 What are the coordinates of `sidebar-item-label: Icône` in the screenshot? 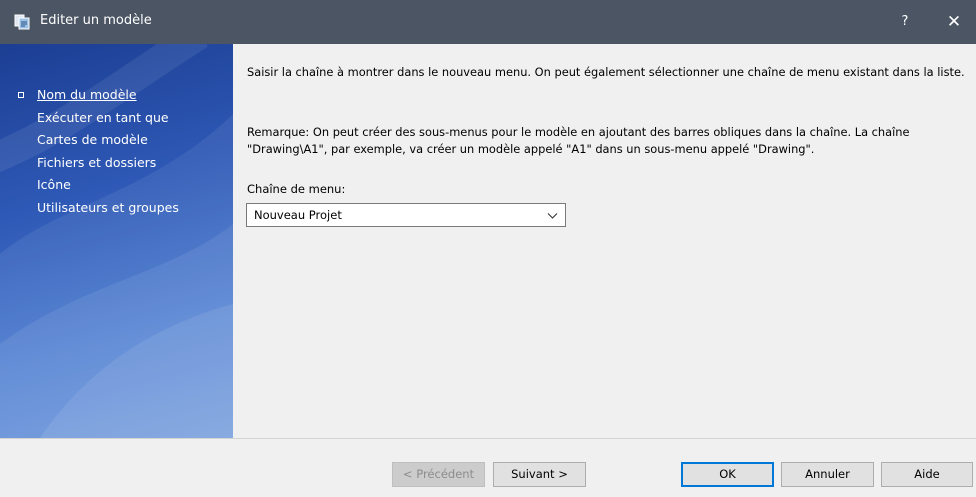 It's located at (54, 184).